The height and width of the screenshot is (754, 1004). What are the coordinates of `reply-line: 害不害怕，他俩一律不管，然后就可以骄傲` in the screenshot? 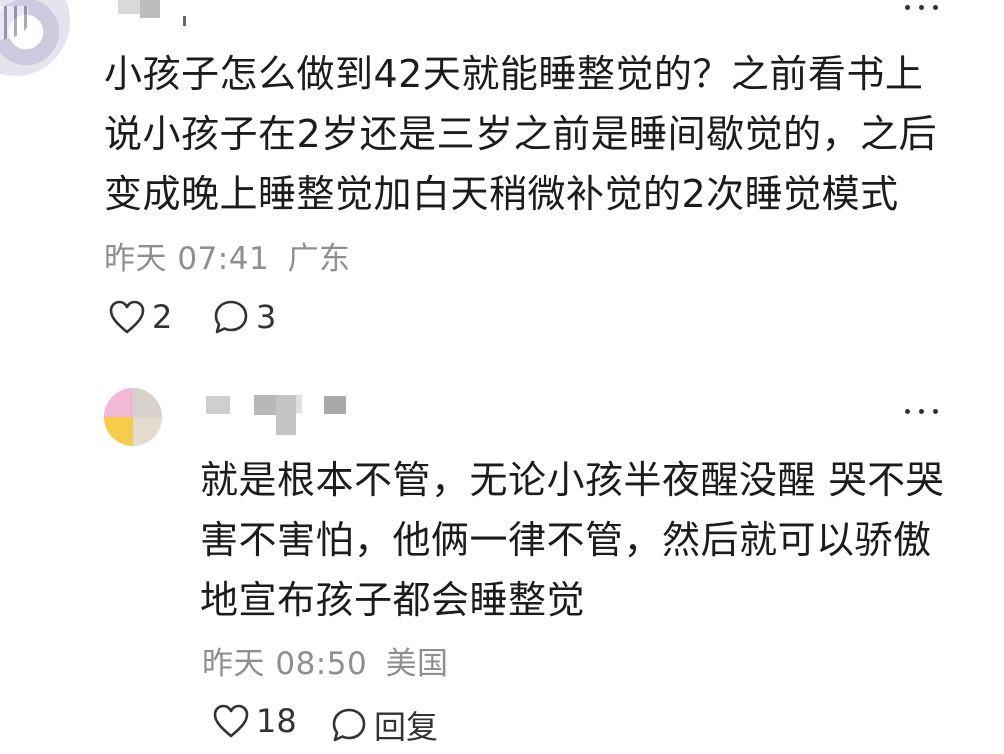 It's located at (566, 540).